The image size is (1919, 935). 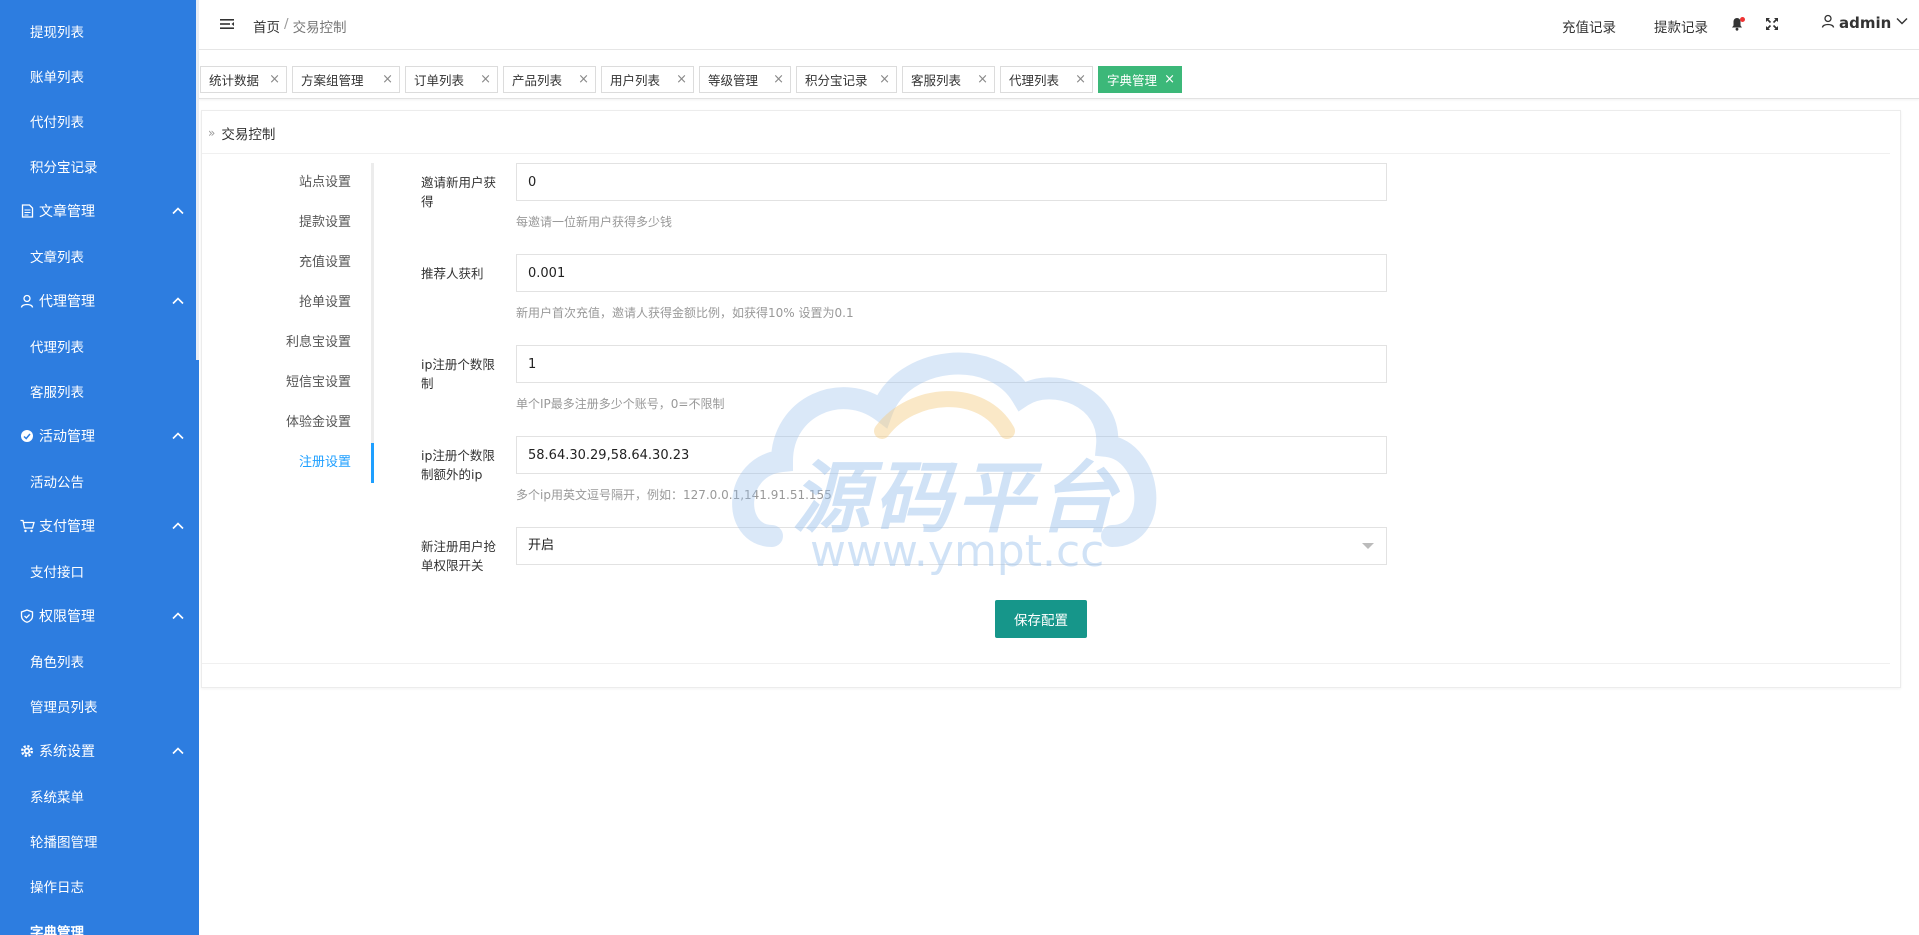 What do you see at coordinates (951, 182) in the screenshot?
I see `invite-reward-input` at bounding box center [951, 182].